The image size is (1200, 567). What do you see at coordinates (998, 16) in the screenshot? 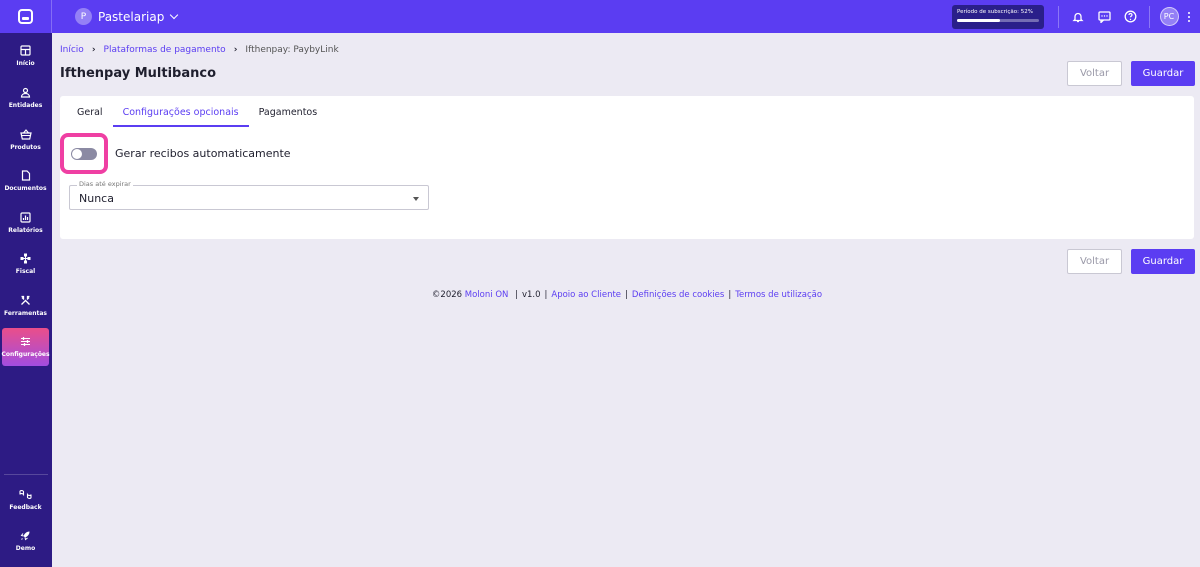
I see `subscription-period: Período de subscrição: 52%` at bounding box center [998, 16].